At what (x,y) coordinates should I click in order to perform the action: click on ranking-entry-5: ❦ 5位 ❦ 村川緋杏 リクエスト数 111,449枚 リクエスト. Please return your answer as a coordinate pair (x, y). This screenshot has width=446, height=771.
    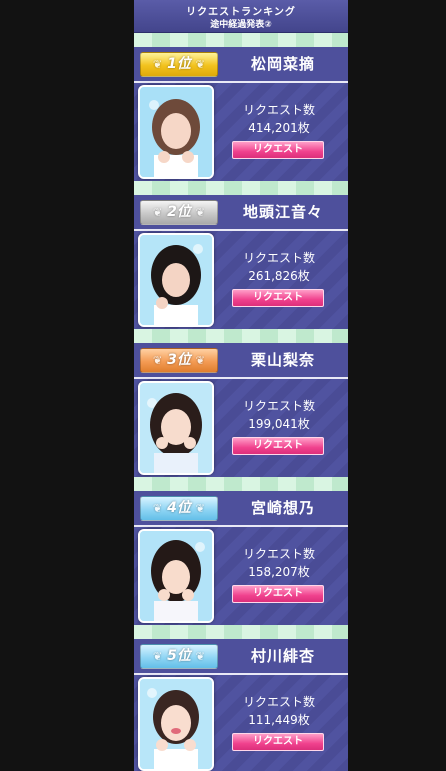
    Looking at the image, I should click on (241, 698).